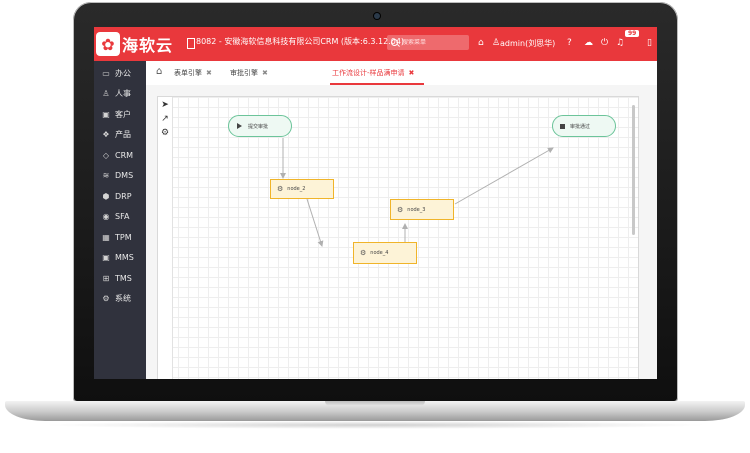  I want to click on notification-badge: 99, so click(632, 33).